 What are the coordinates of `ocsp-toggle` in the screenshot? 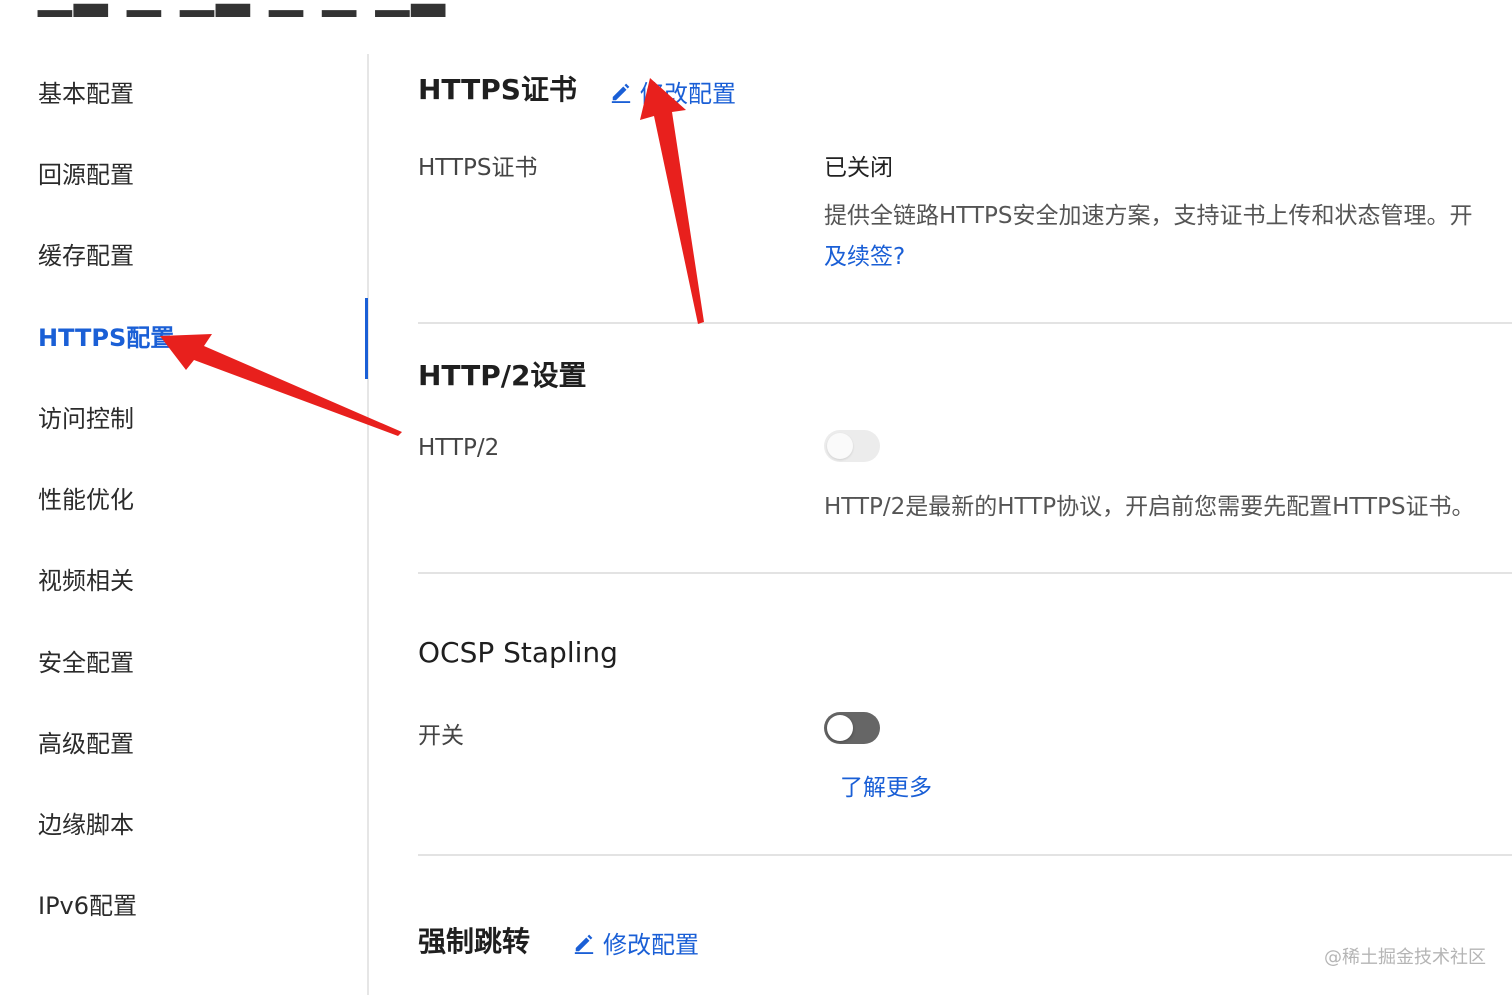 It's located at (852, 728).